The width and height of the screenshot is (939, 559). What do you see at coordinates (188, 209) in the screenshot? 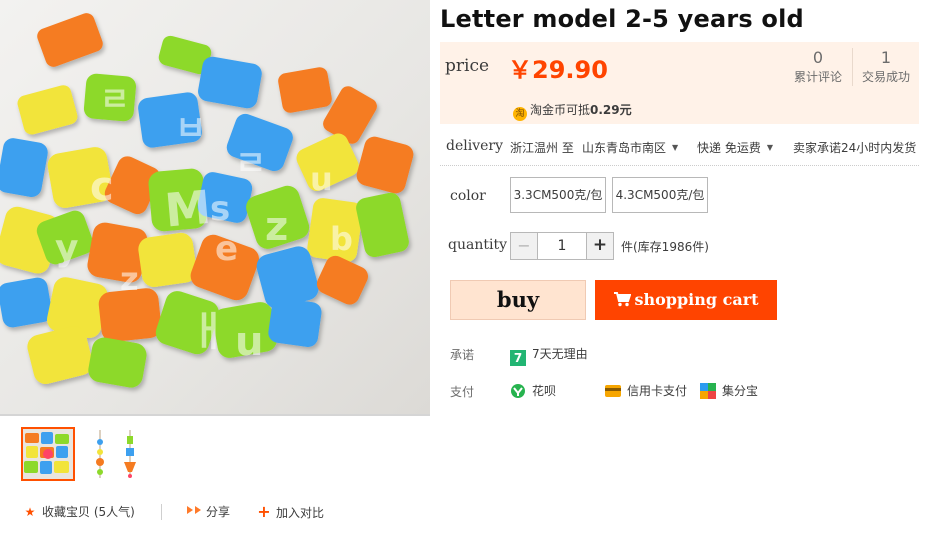
I see `svg-text: M` at bounding box center [188, 209].